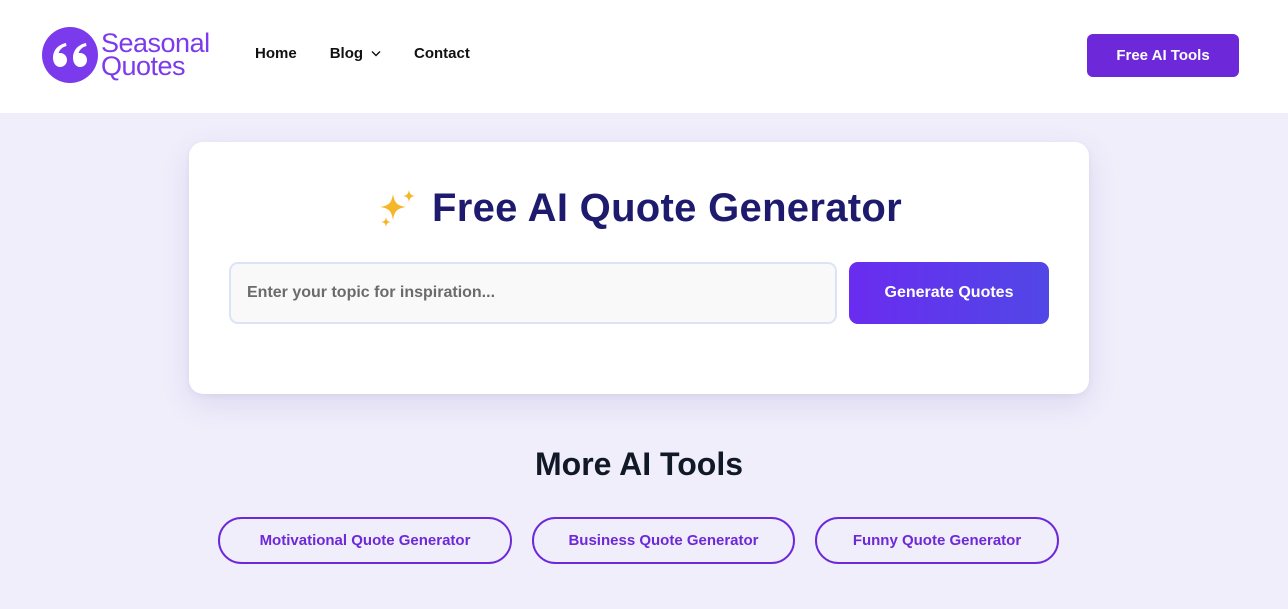 This screenshot has height=609, width=1288. I want to click on nav-item-blog: Blog, so click(355, 53).